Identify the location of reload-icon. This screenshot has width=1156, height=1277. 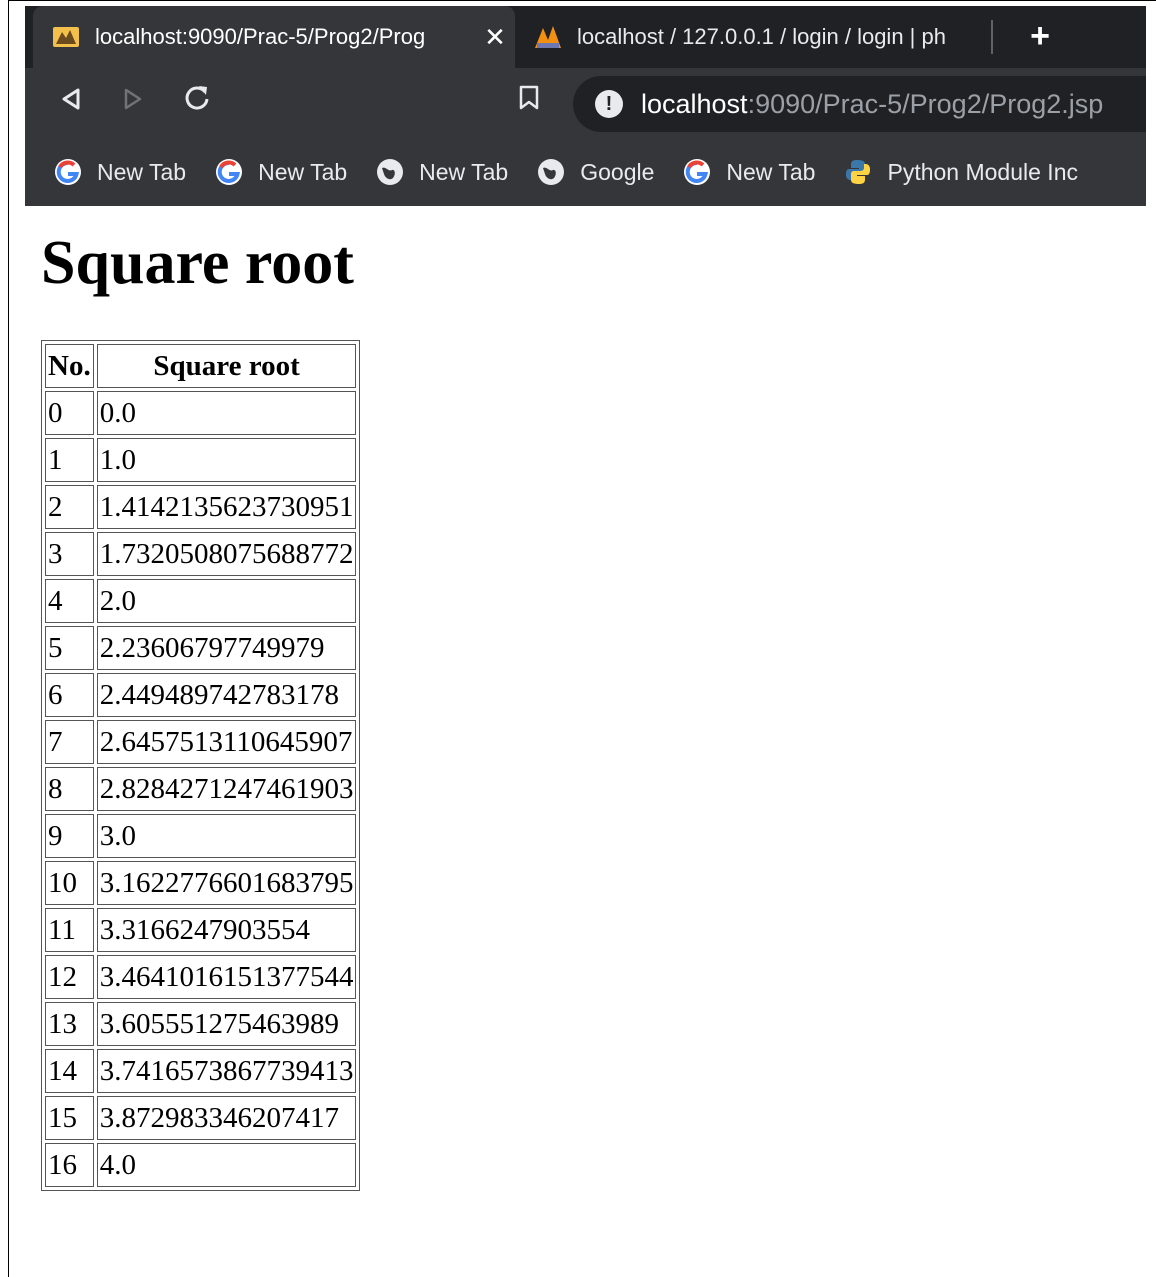
(197, 98).